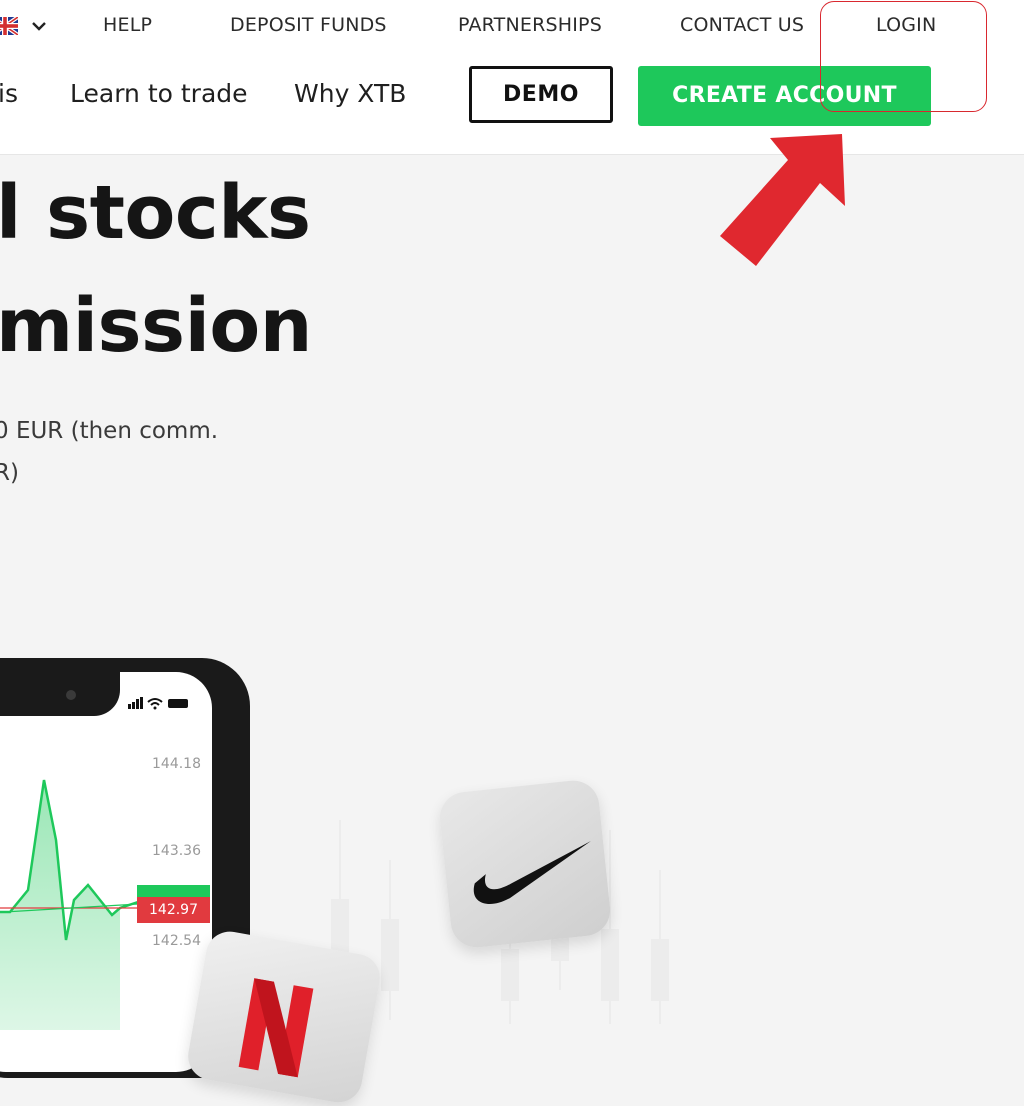 Image resolution: width=1024 pixels, height=1106 pixels. Describe the element at coordinates (159, 93) in the screenshot. I see `nav-item-learn-to-trade: Learn to trade` at that location.